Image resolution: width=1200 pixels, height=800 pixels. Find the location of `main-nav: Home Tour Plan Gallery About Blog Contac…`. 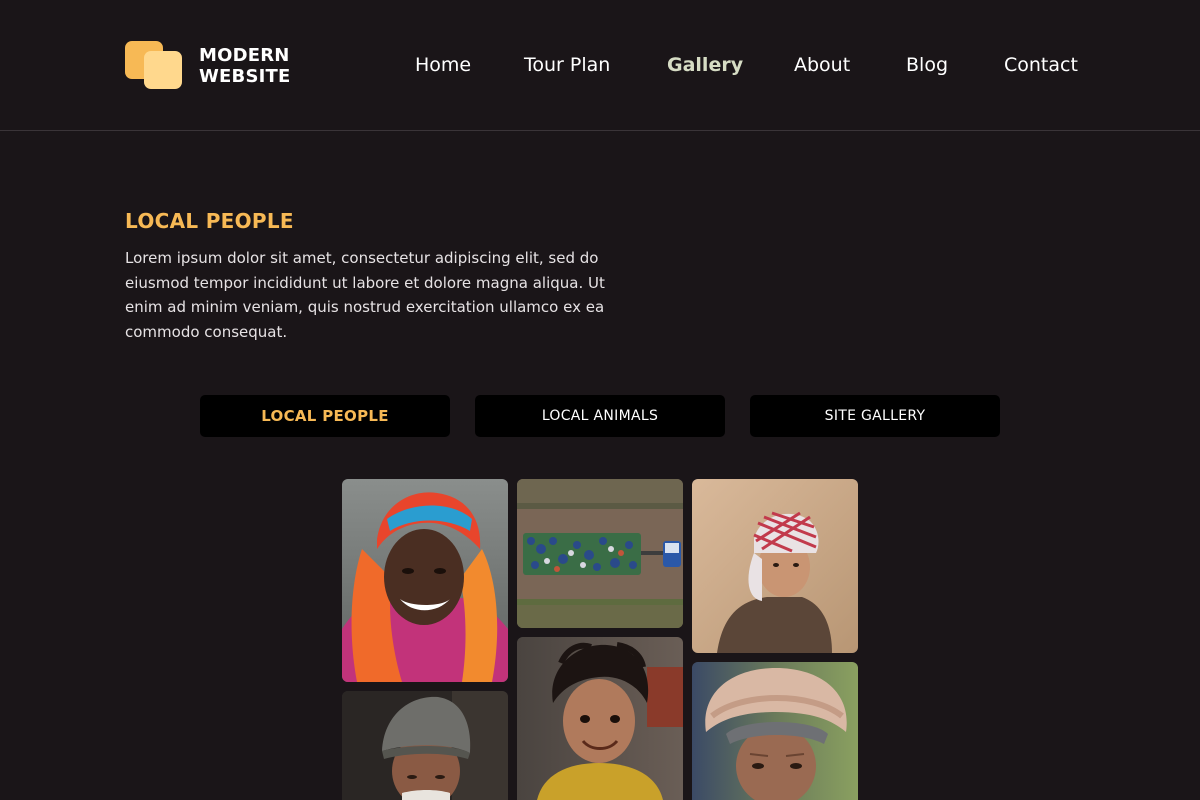

main-nav: Home Tour Plan Gallery About Blog Contac… is located at coordinates (600, 65).